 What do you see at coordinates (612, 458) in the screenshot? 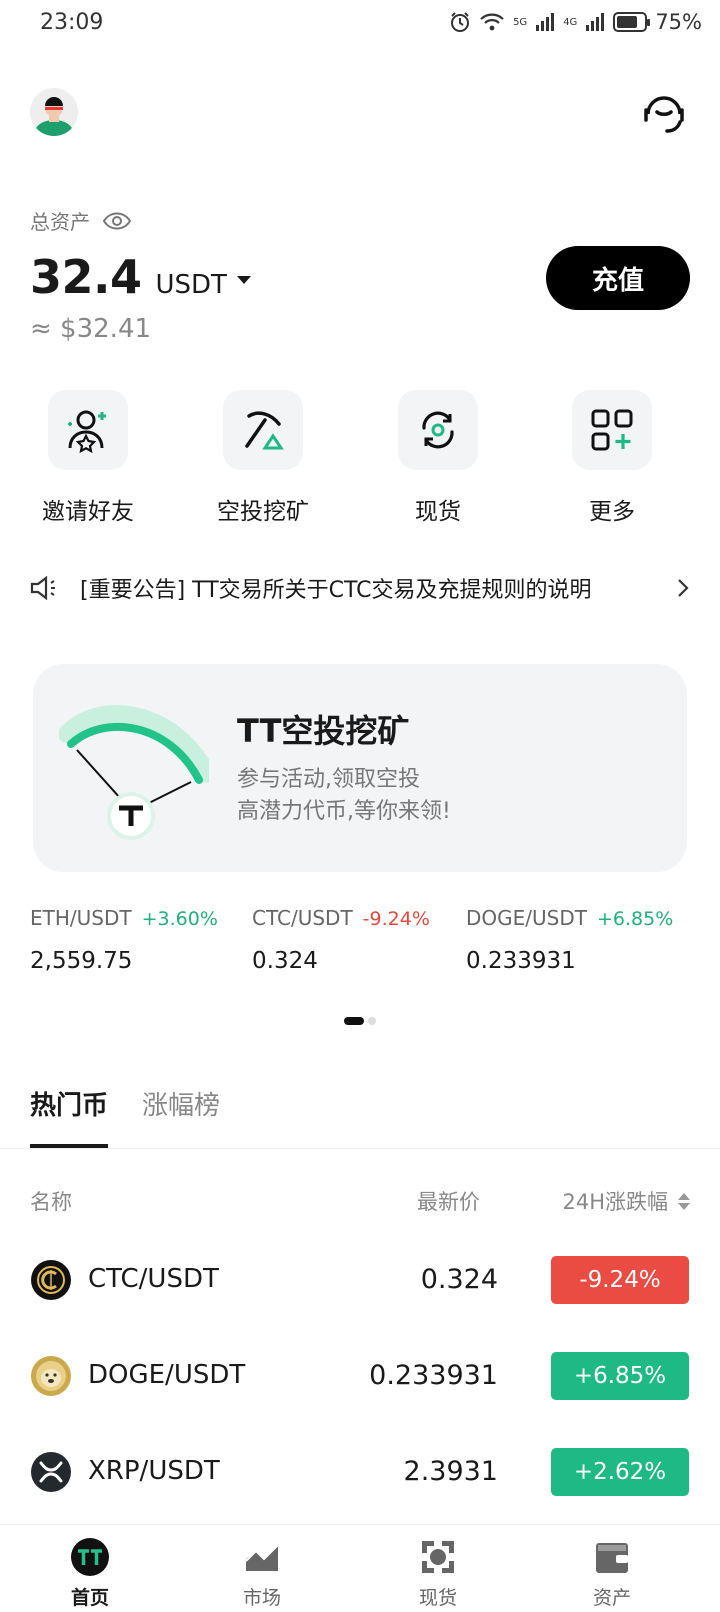
I see `action-more: 更多` at bounding box center [612, 458].